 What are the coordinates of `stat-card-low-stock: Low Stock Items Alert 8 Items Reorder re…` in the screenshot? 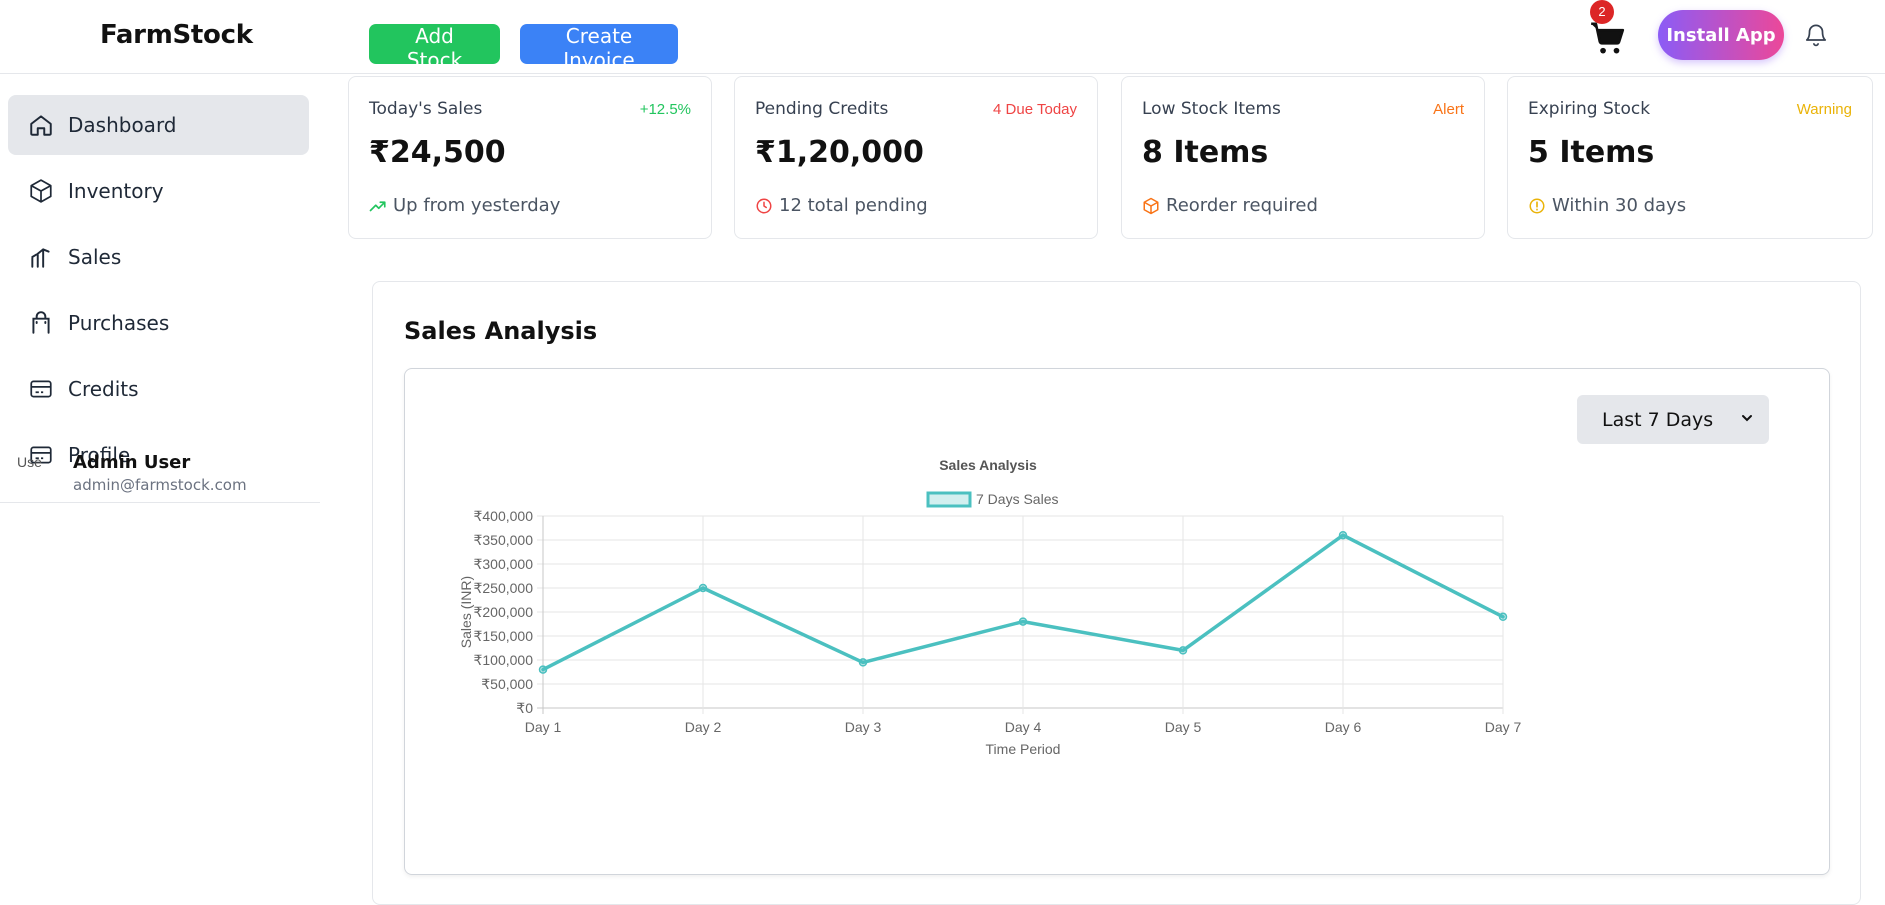 It's located at (1303, 157).